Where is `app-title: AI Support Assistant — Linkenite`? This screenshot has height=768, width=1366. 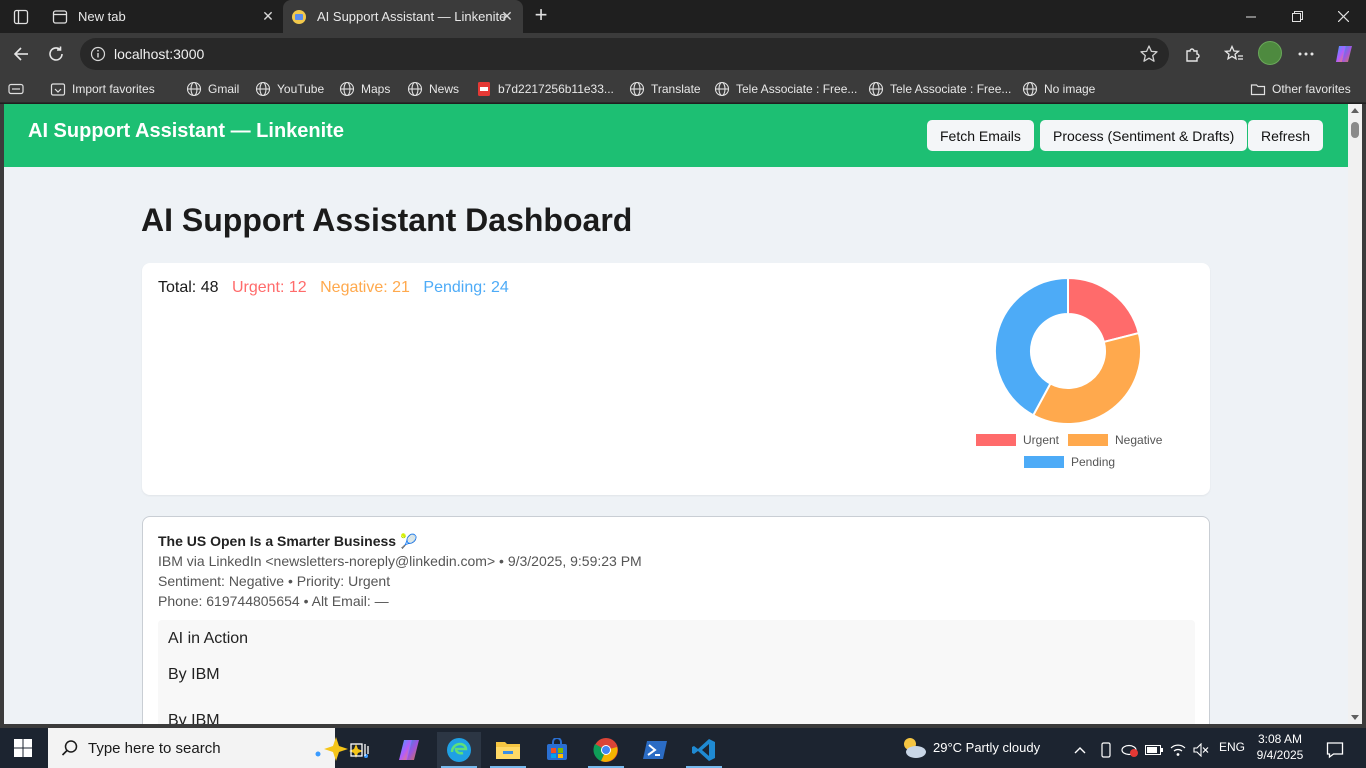
app-title: AI Support Assistant — Linkenite is located at coordinates (186, 131).